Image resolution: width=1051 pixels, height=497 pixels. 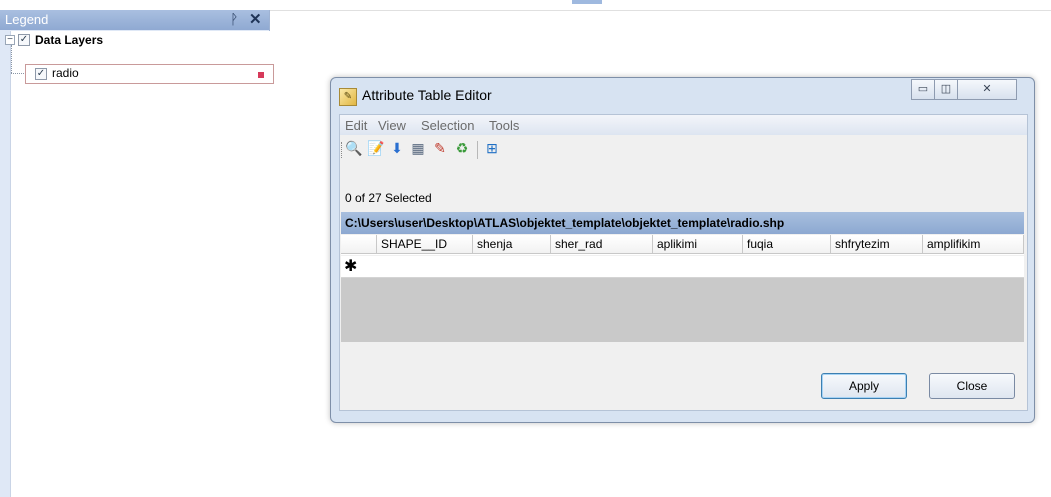 I want to click on radio-layer-label: radio, so click(x=65, y=73).